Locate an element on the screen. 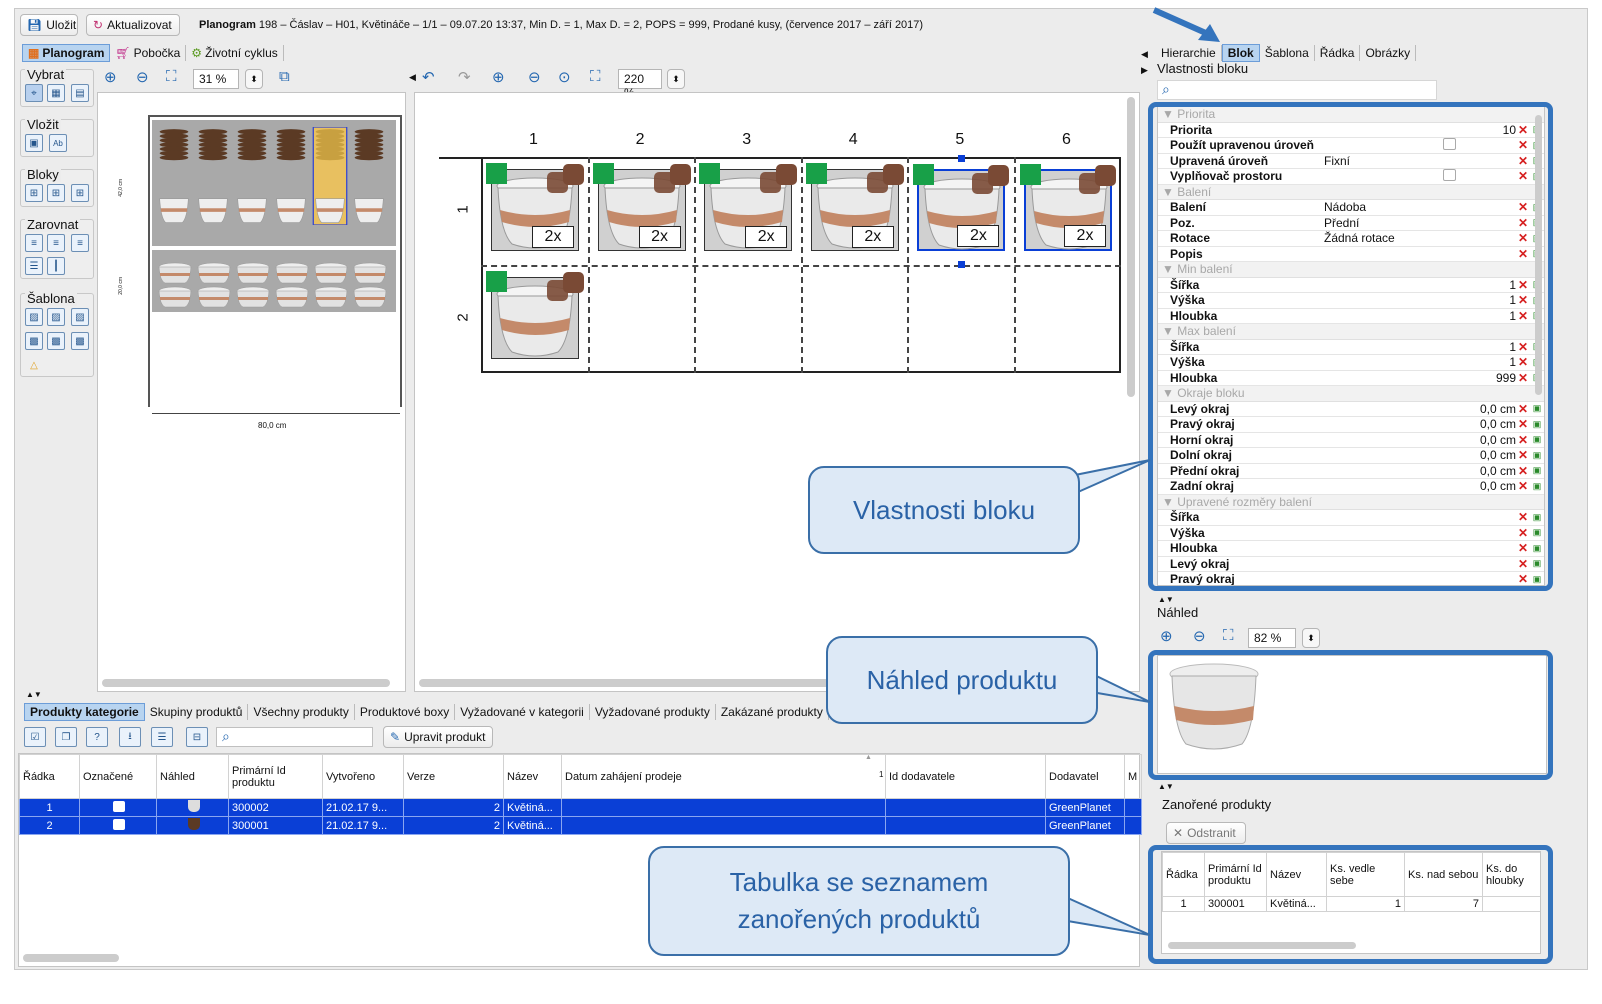  resize-handle-top is located at coordinates (961, 158).